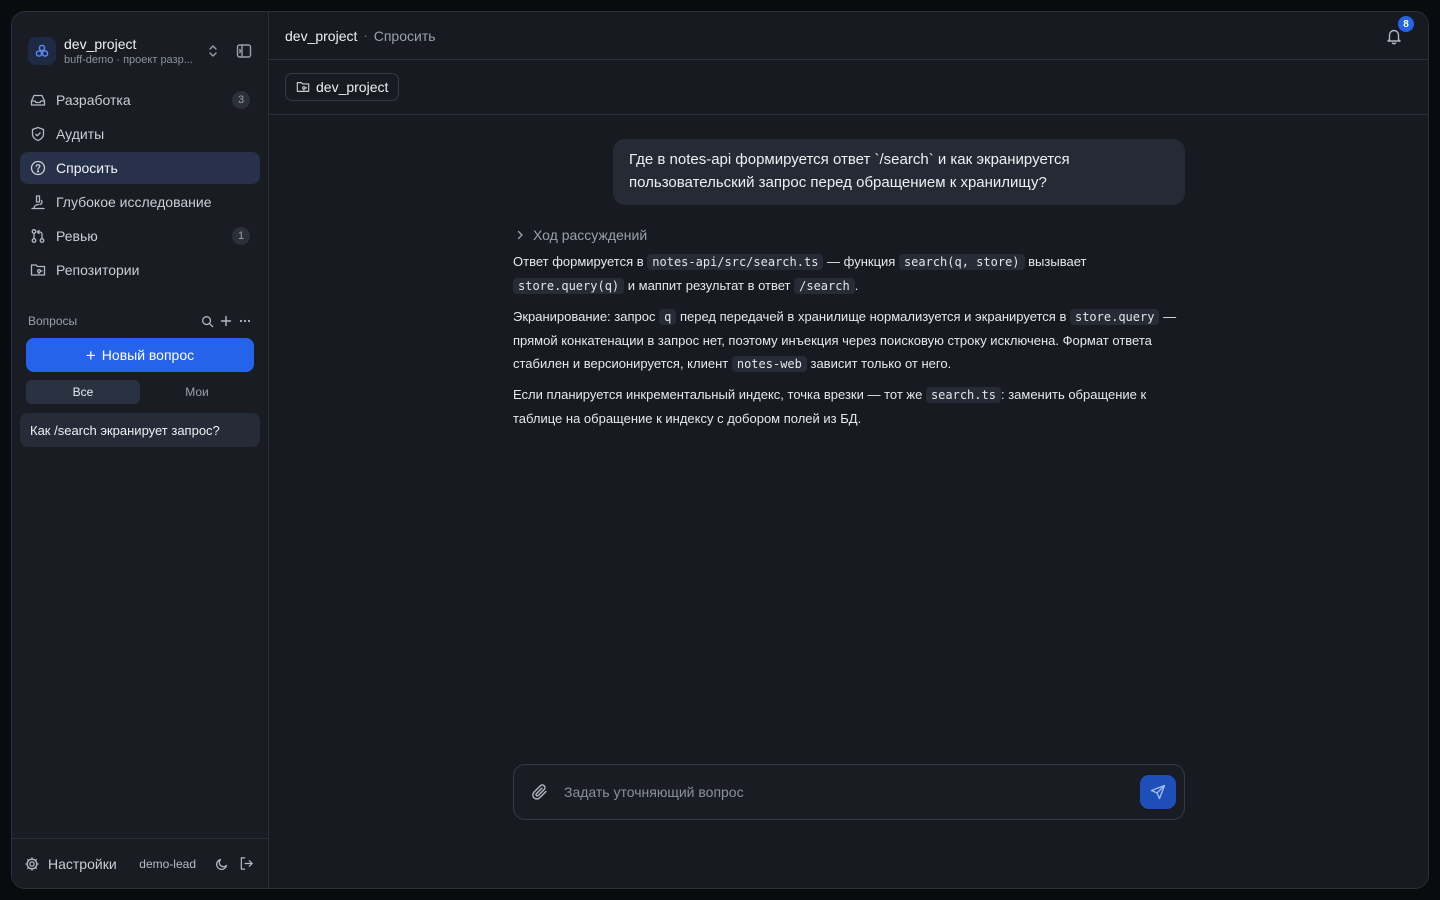 This screenshot has width=1440, height=900. Describe the element at coordinates (580, 261) in the screenshot. I see `answer-text: Ответ формируется в` at that location.